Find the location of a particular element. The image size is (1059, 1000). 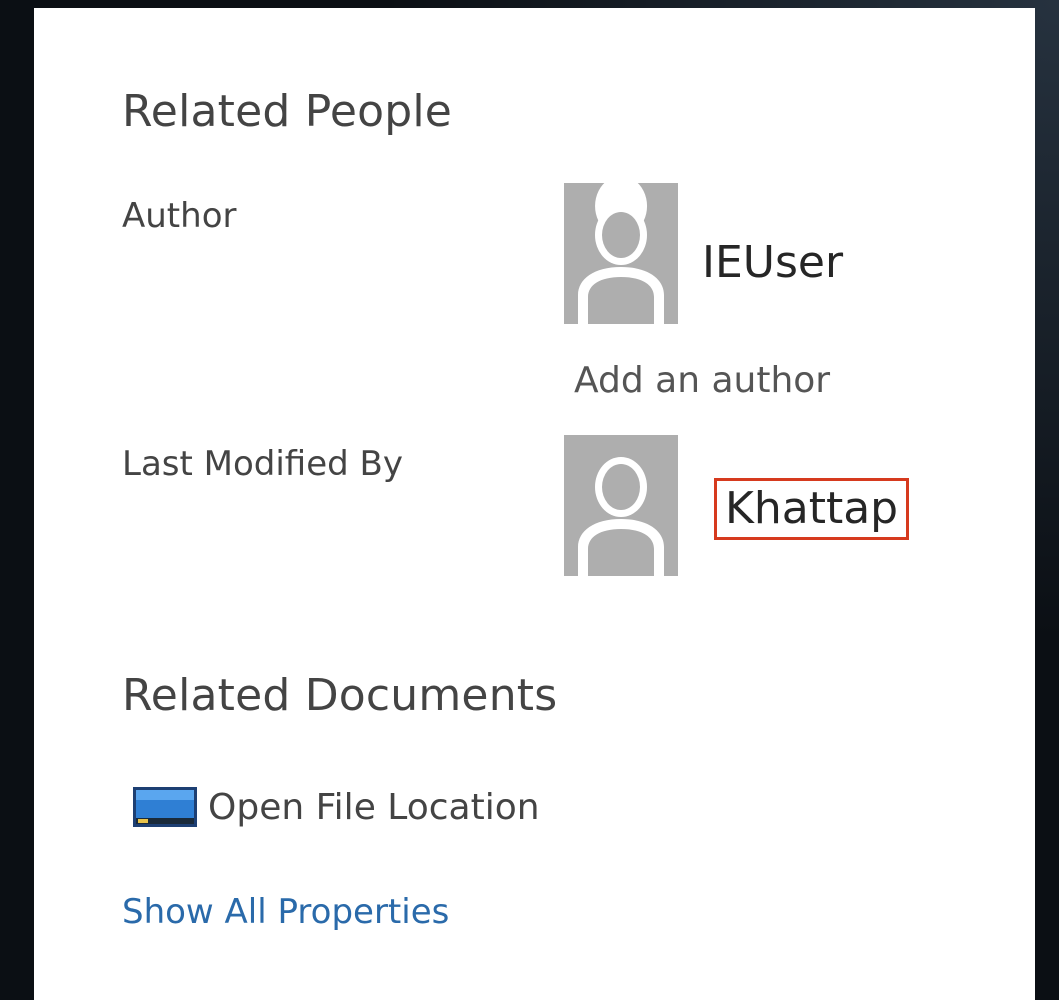

add-author-link: Add an author is located at coordinates (702, 380).